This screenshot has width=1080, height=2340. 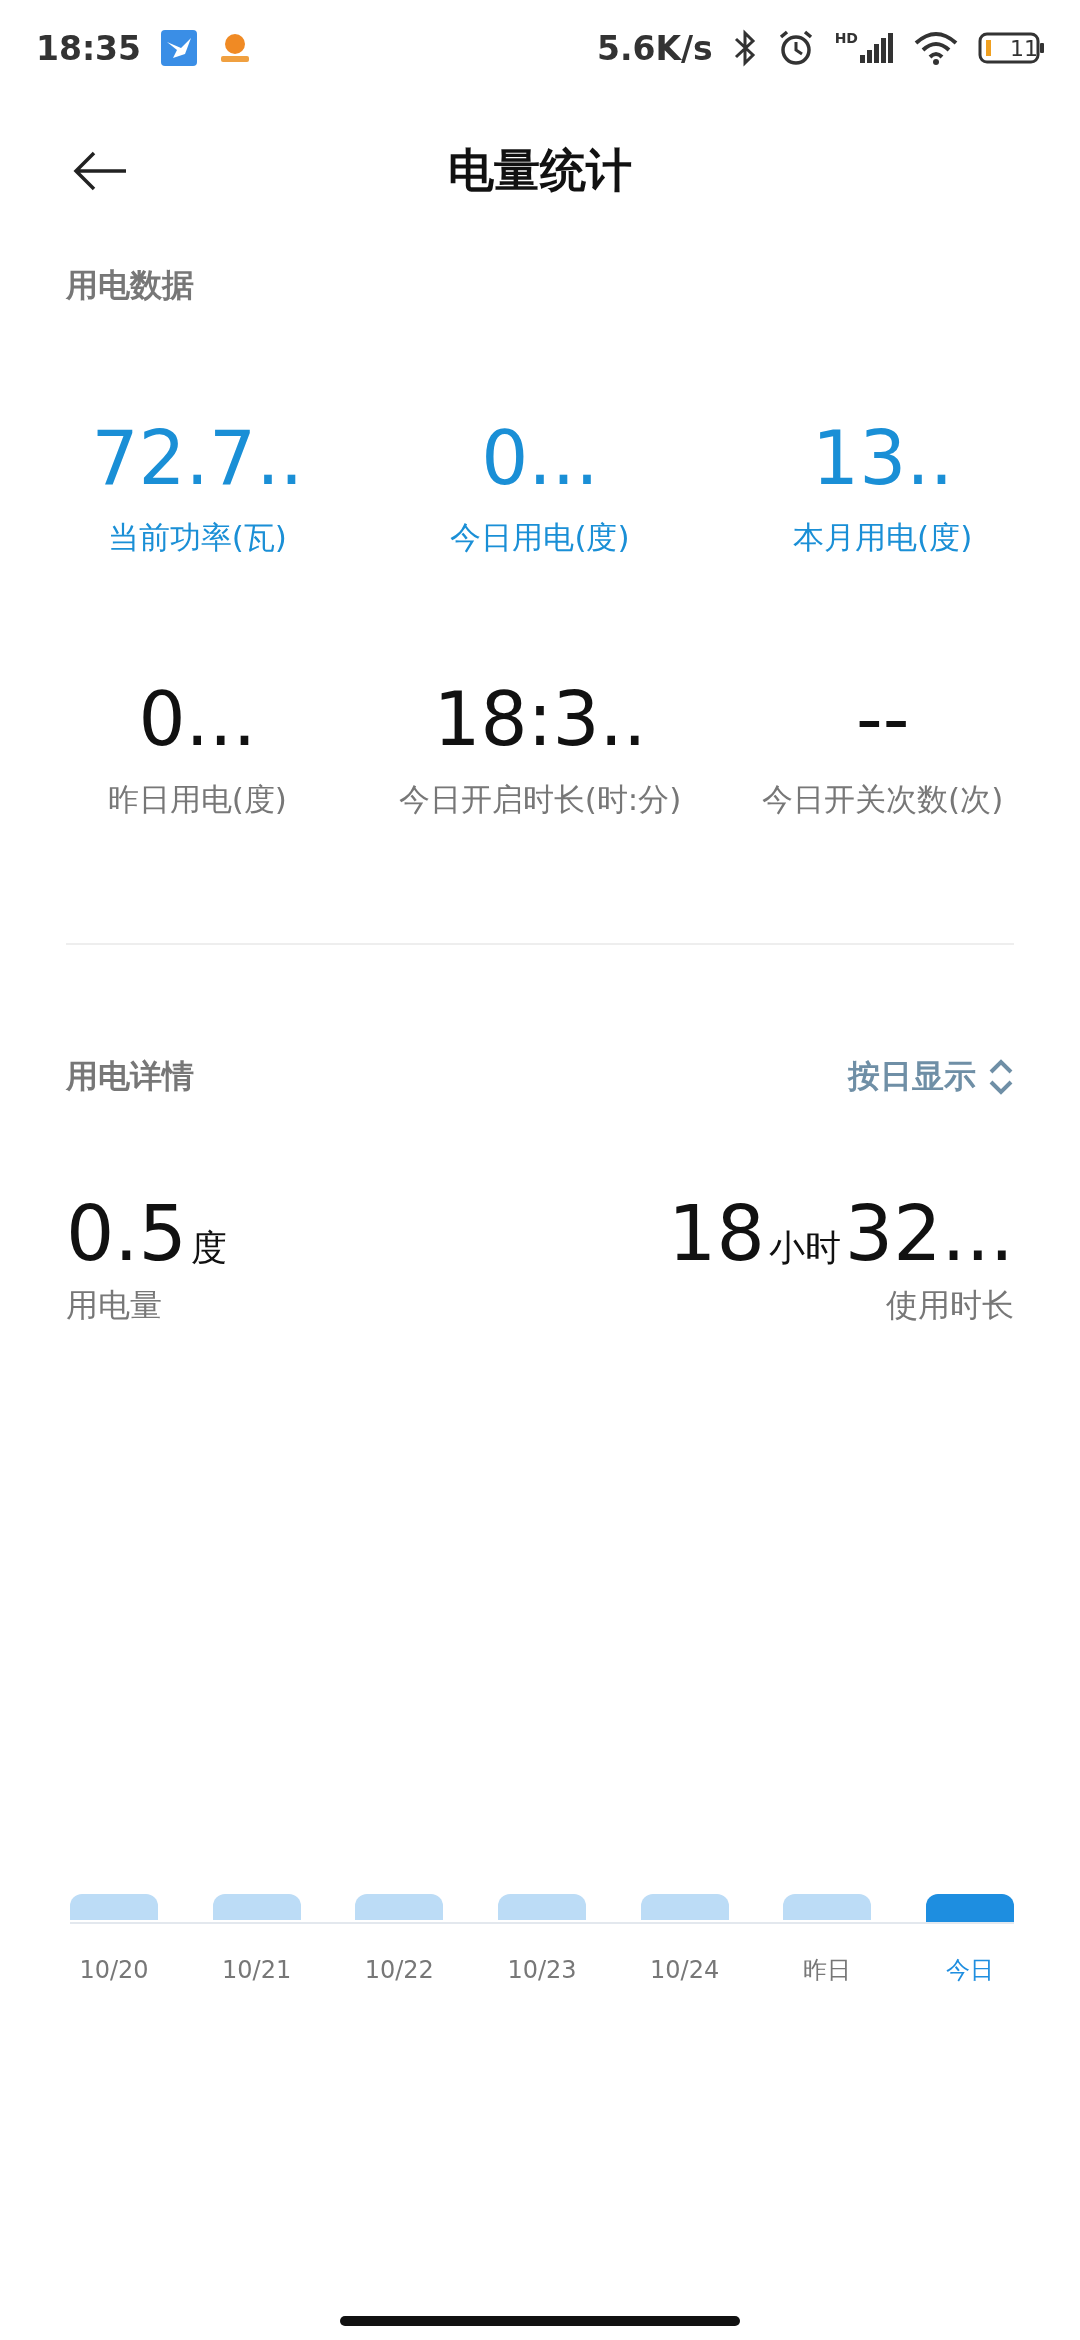 I want to click on chevron-up-down-icon, so click(x=1001, y=1076).